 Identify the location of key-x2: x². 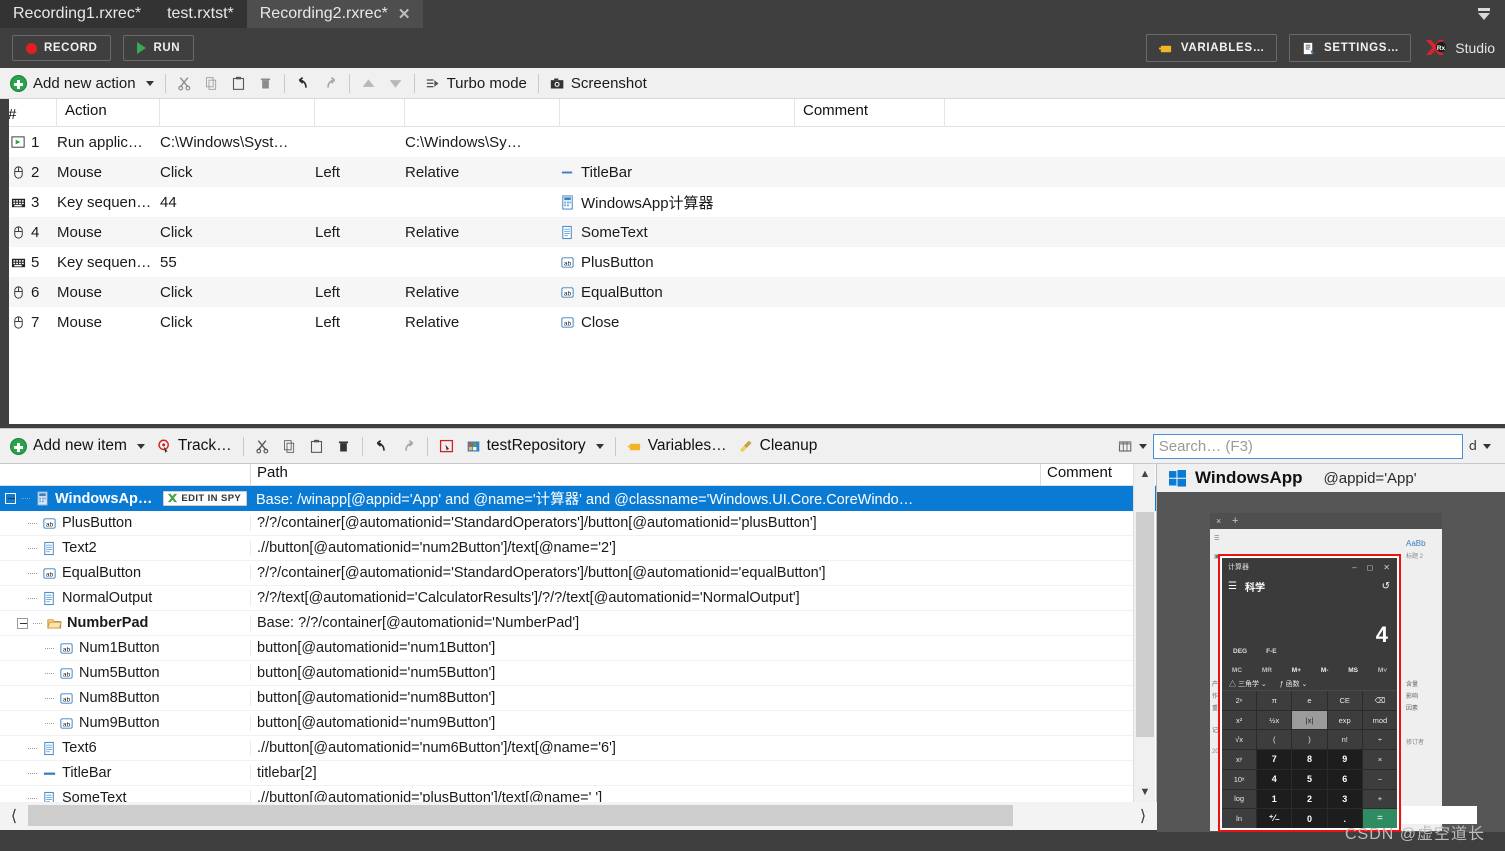
(1239, 720).